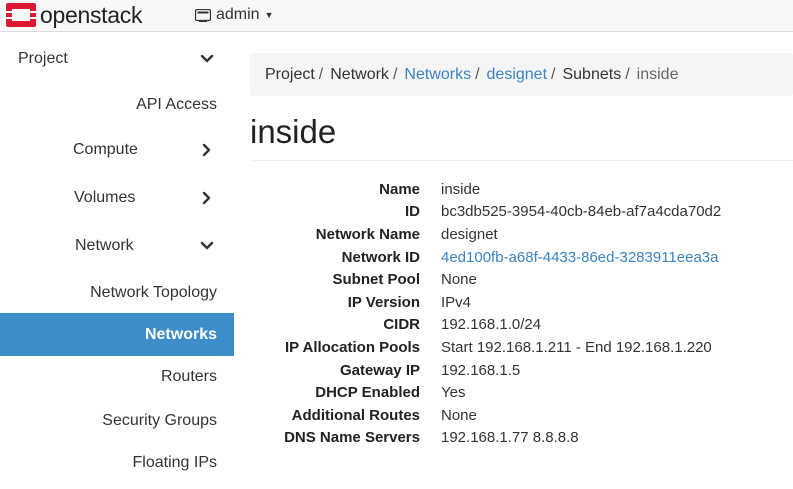  I want to click on sidebar-item-api-access: API Access, so click(117, 105).